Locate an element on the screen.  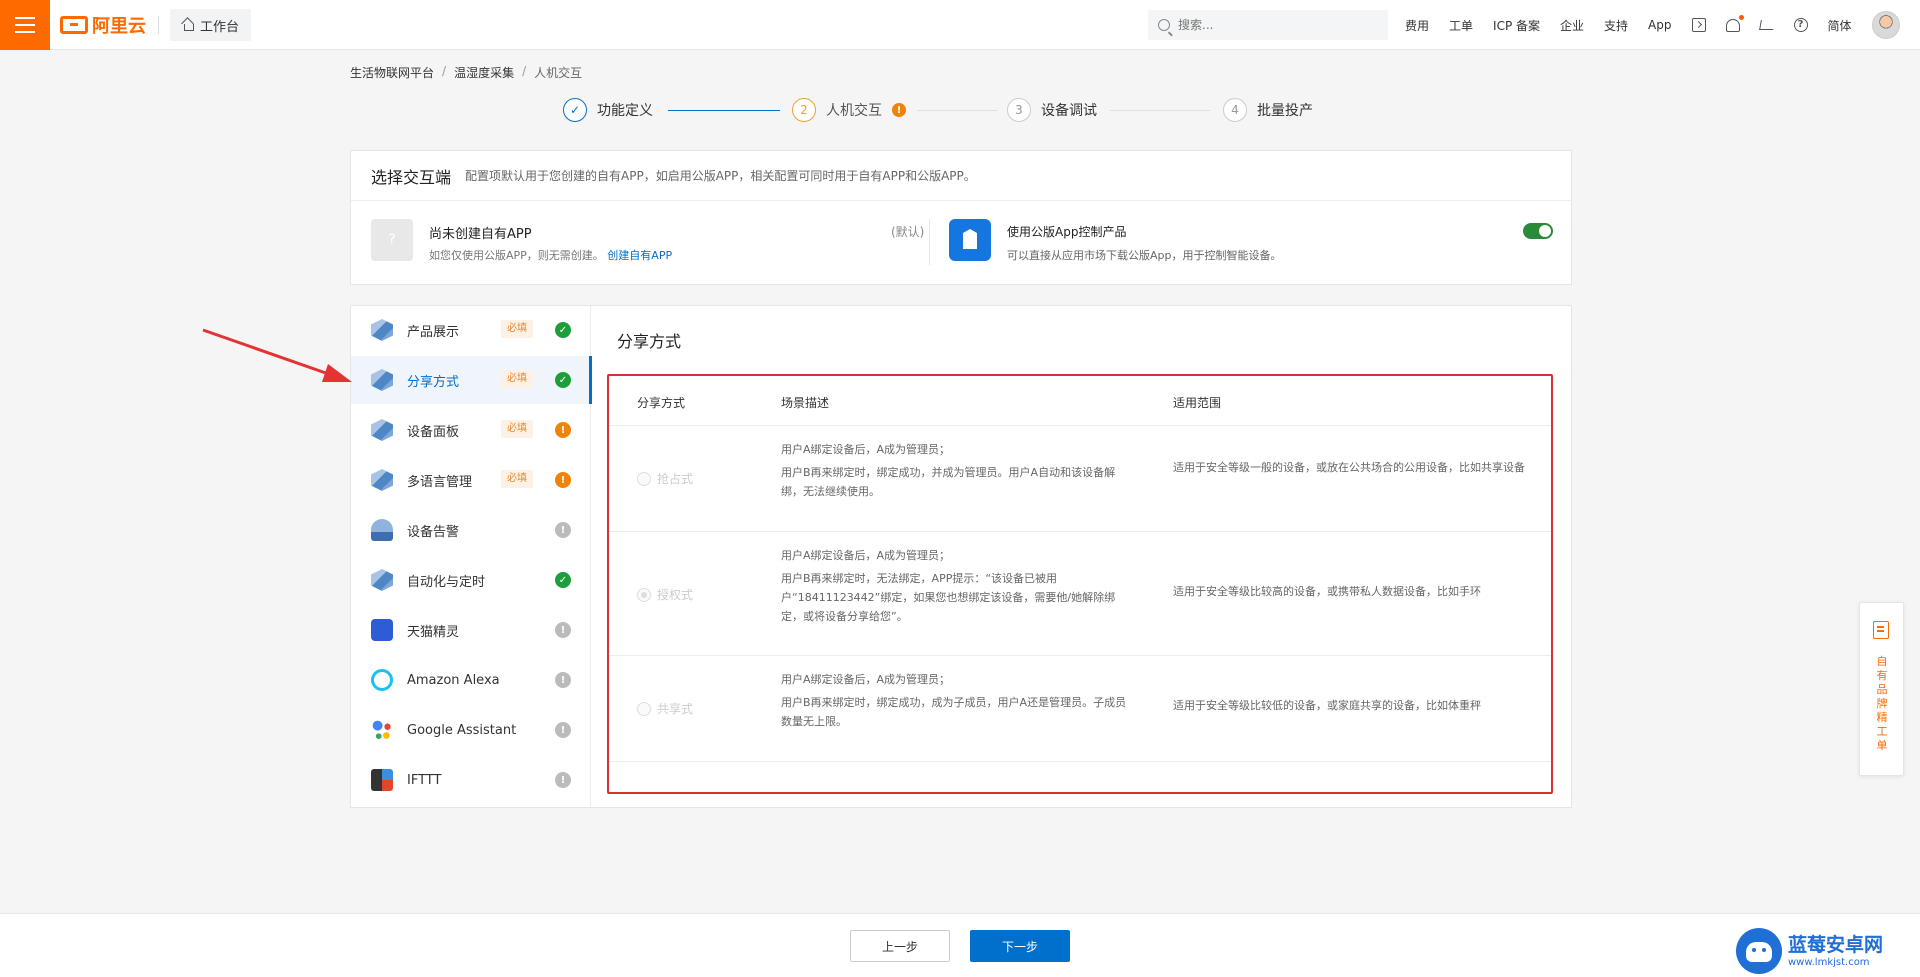
sidebar-item-device-alarm: 设备告警 ! is located at coordinates (471, 530).